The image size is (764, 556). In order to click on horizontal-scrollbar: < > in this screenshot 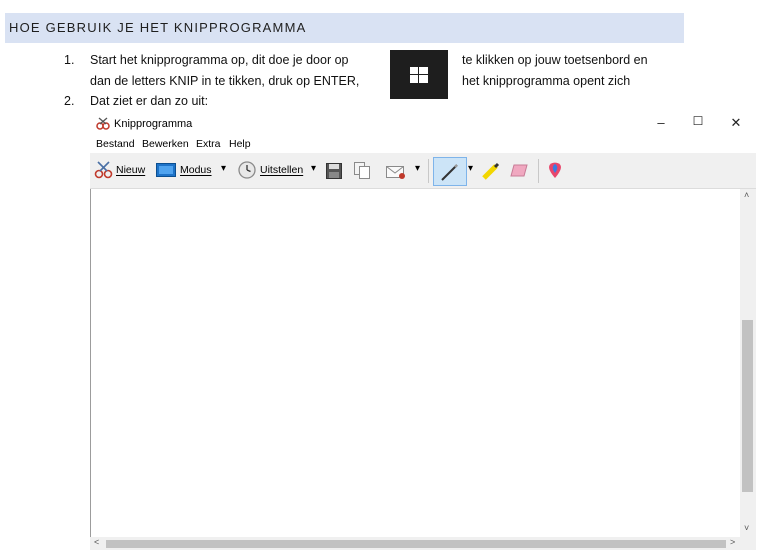, I will do `click(423, 543)`.